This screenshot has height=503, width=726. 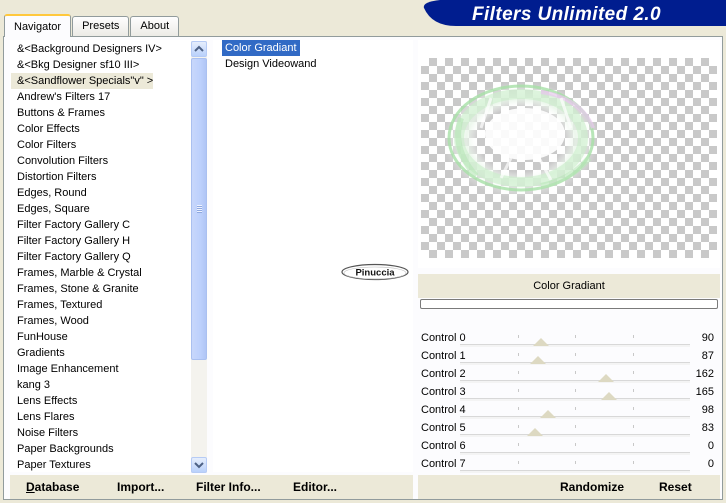 What do you see at coordinates (101, 353) in the screenshot?
I see `category-item: Gradients` at bounding box center [101, 353].